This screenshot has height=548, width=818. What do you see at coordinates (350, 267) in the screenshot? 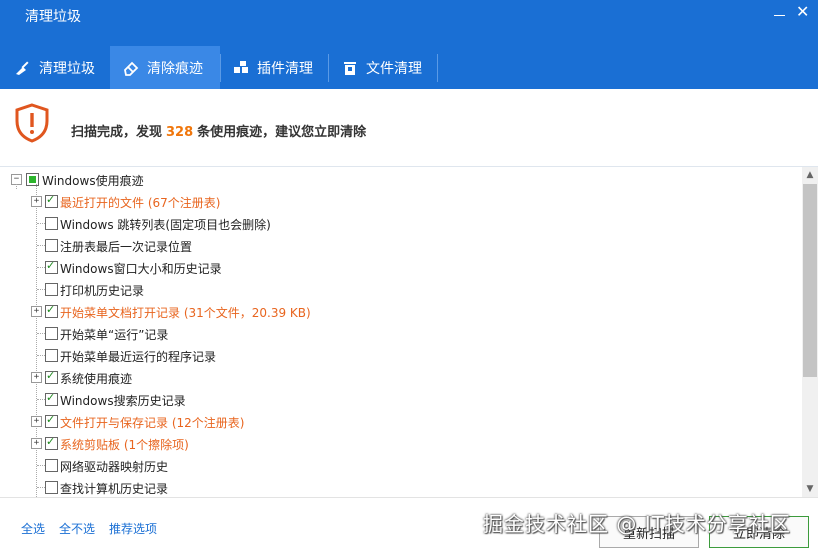
I see `tree-item: Windows窗口大小和历史记录` at bounding box center [350, 267].